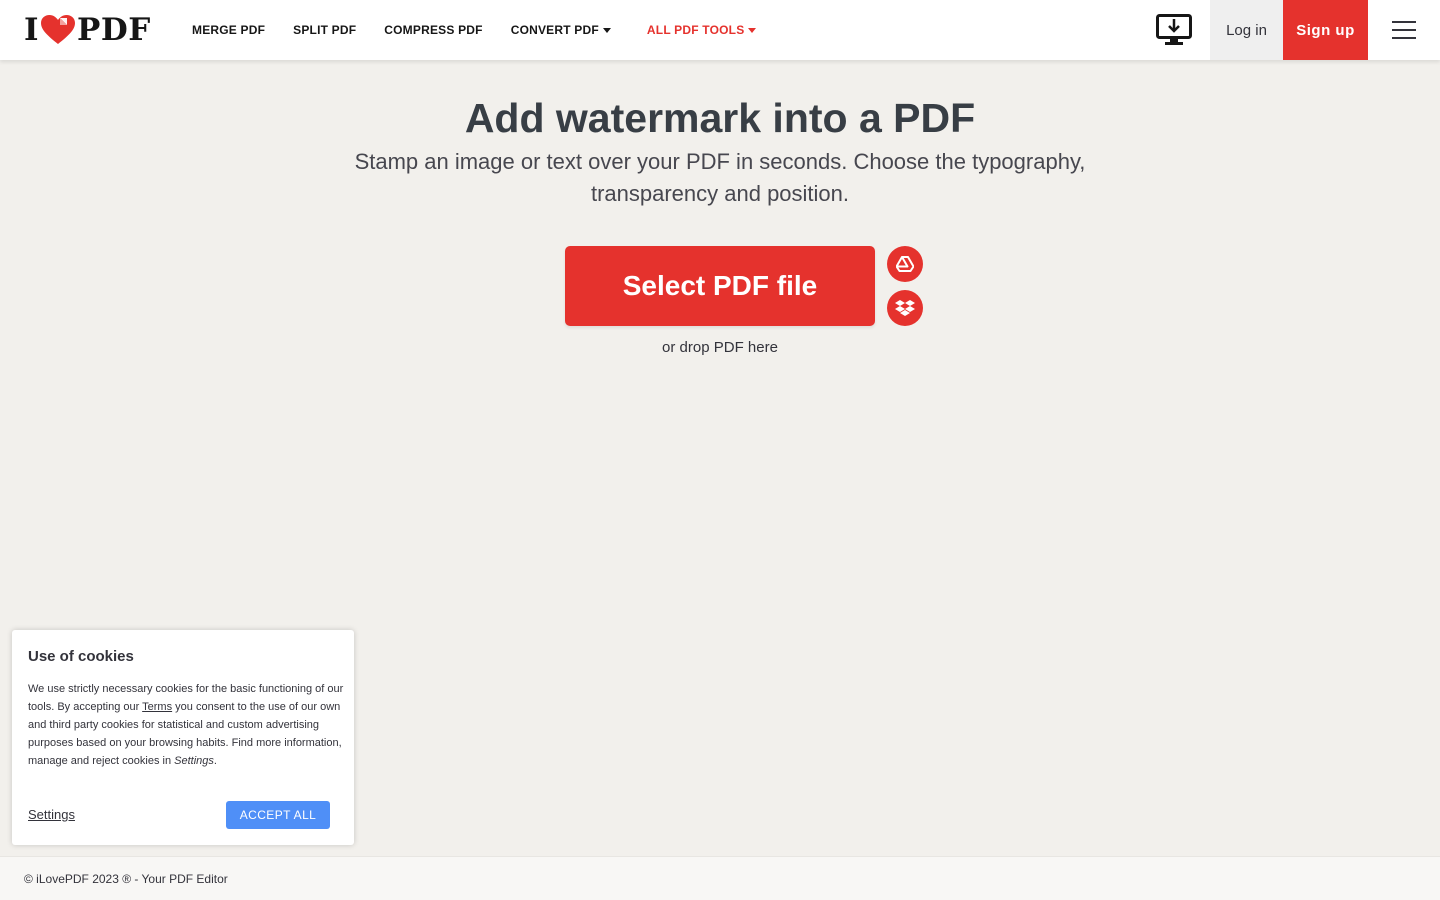  Describe the element at coordinates (51, 814) in the screenshot. I see `cookie-settings-link: Settings` at that location.